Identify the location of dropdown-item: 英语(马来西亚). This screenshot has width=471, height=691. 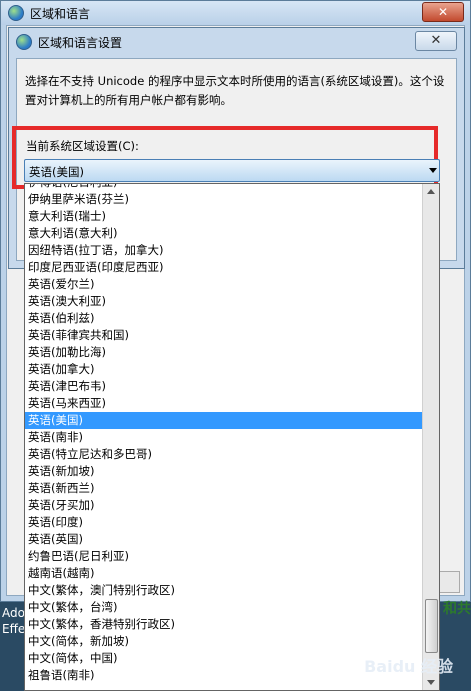
(223, 403).